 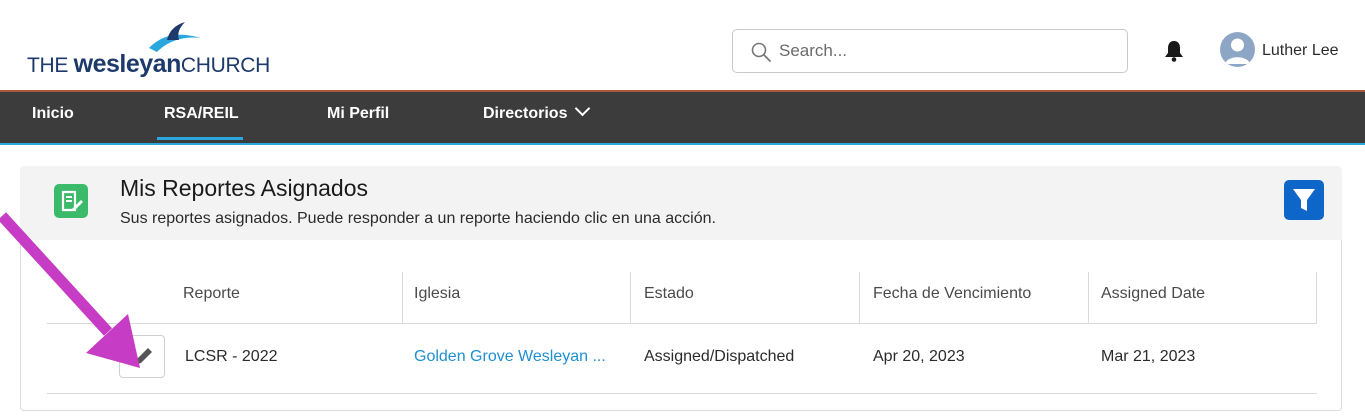 I want to click on edit-report-button, so click(x=142, y=356).